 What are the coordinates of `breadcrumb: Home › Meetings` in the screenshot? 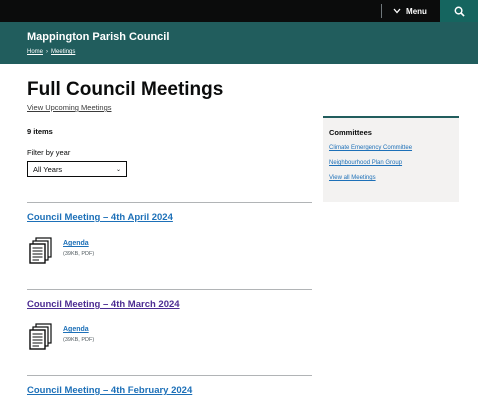 It's located at (51, 52).